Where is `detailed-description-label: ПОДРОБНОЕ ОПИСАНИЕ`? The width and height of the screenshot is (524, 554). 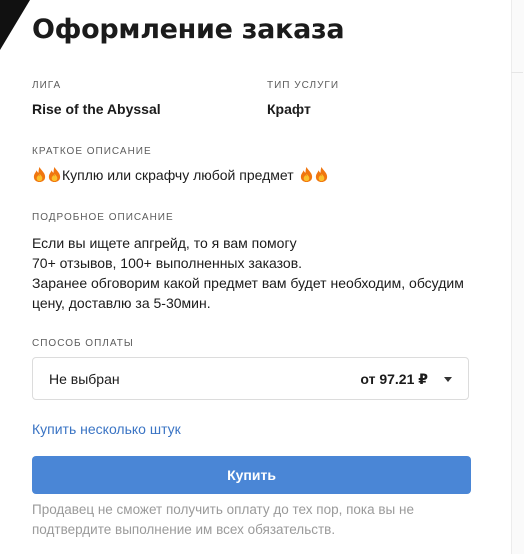
detailed-description-label: ПОДРОБНОЕ ОПИСАНИЕ is located at coordinates (103, 217).